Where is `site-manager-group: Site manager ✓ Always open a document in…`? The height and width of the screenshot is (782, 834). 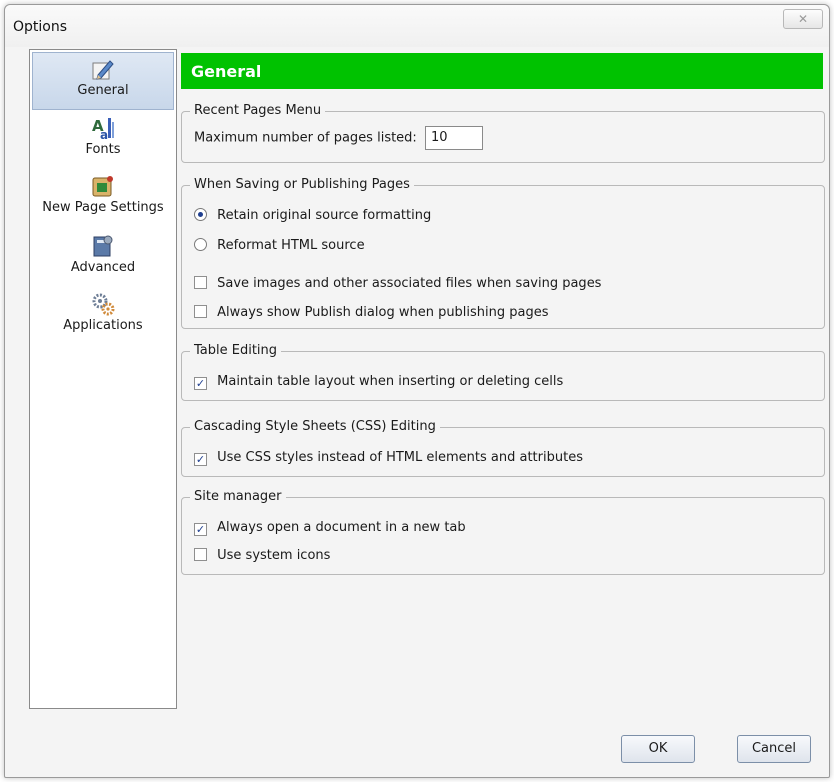 site-manager-group: Site manager ✓ Always open a document in… is located at coordinates (503, 532).